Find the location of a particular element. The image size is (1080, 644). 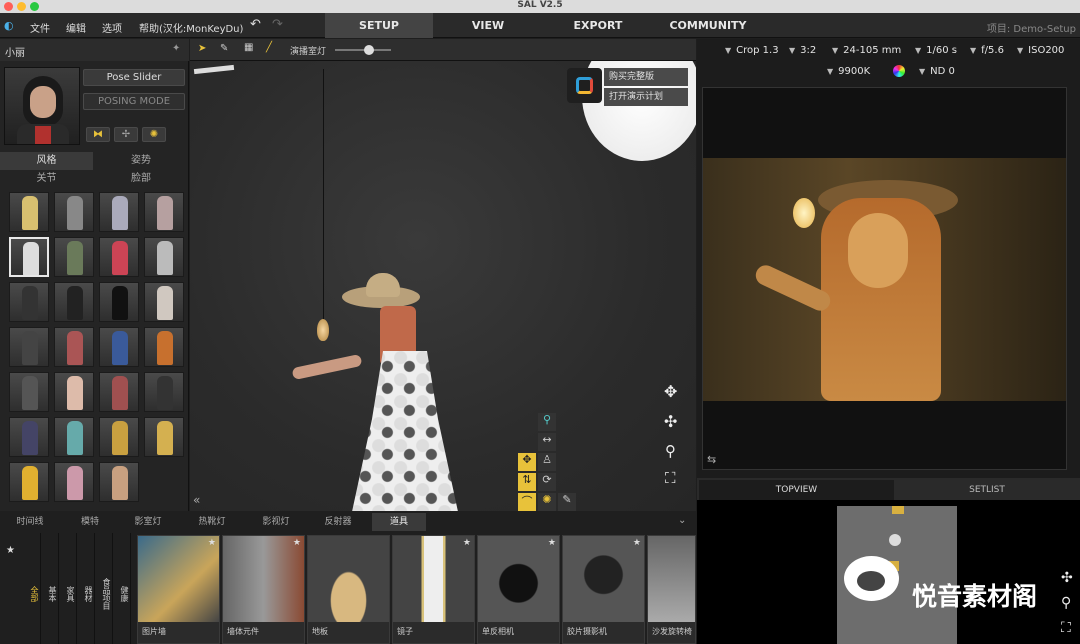

nd-filter-selector: ▼ ND 0 is located at coordinates (937, 72).